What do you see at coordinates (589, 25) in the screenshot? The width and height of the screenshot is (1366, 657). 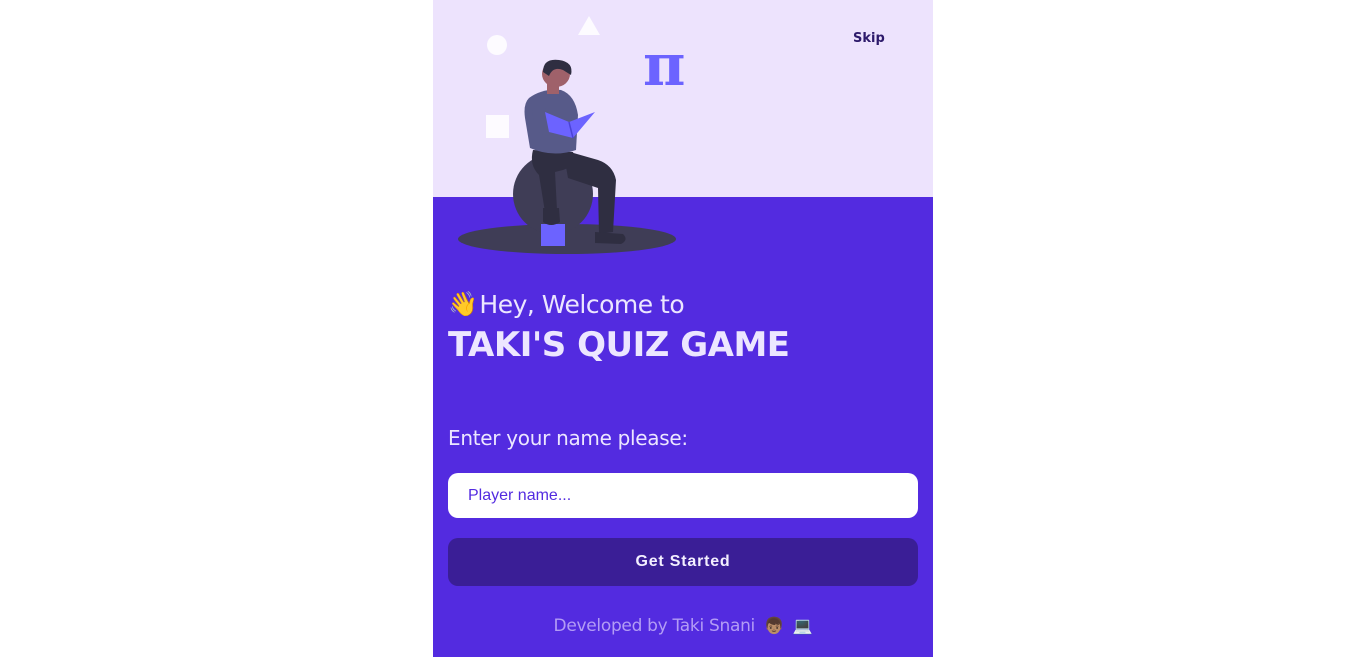 I see `triangle-shape` at bounding box center [589, 25].